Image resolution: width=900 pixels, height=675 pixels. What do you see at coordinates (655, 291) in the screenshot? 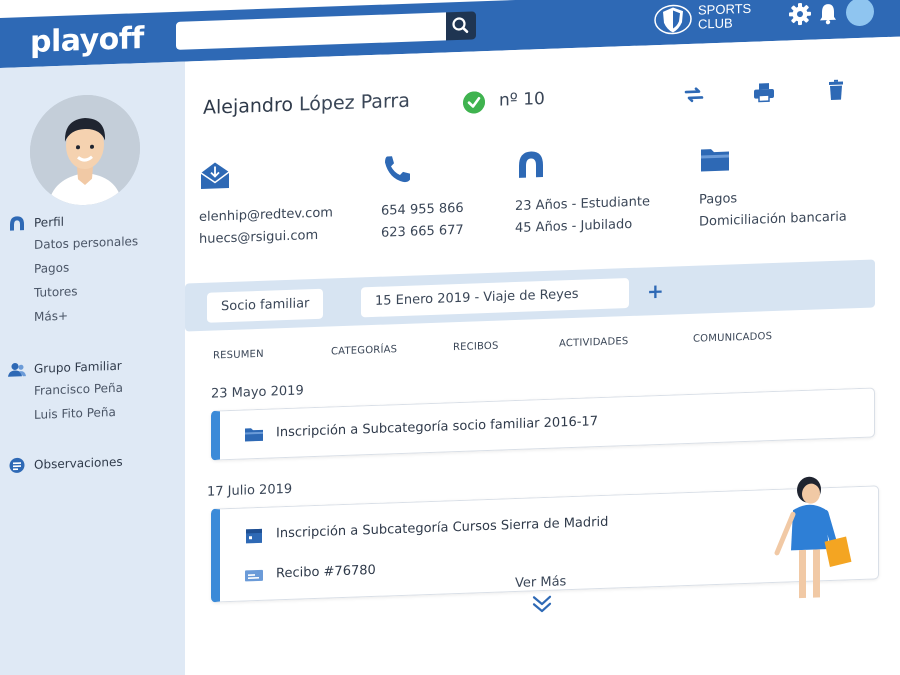
I see `add-button: +` at bounding box center [655, 291].